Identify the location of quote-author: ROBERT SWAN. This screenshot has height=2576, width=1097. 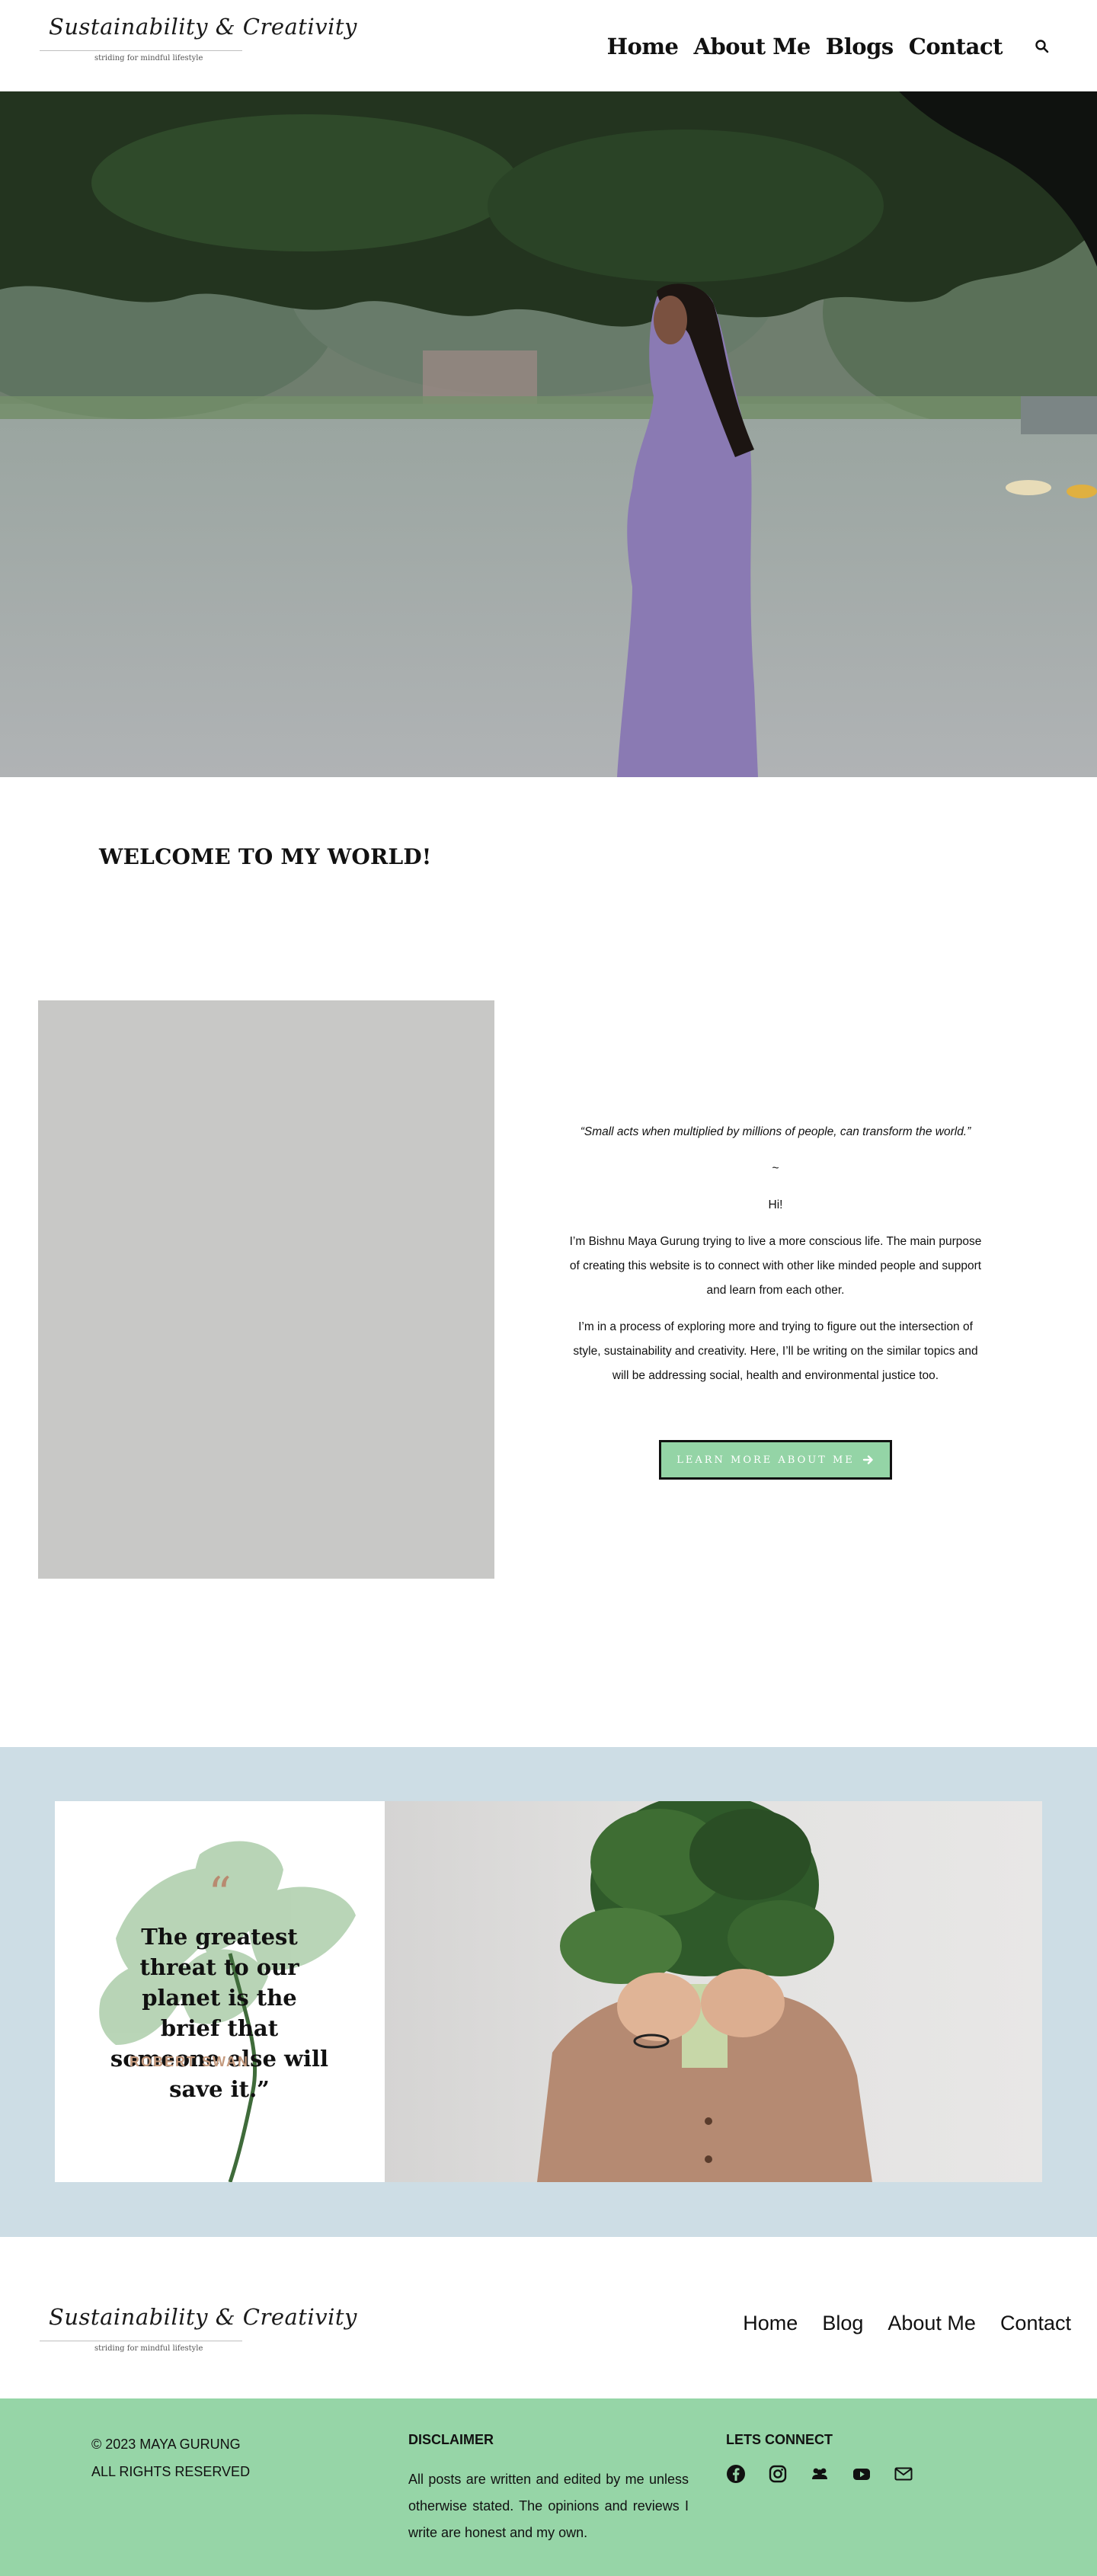
(189, 2061).